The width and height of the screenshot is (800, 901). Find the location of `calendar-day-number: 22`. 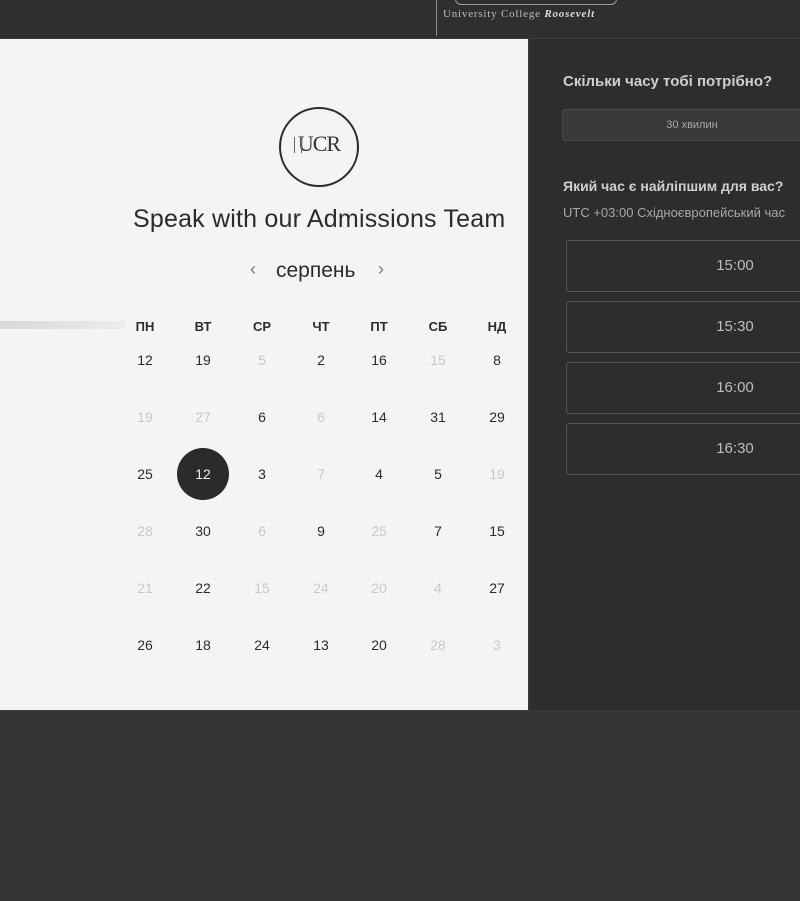

calendar-day-number: 22 is located at coordinates (203, 588).